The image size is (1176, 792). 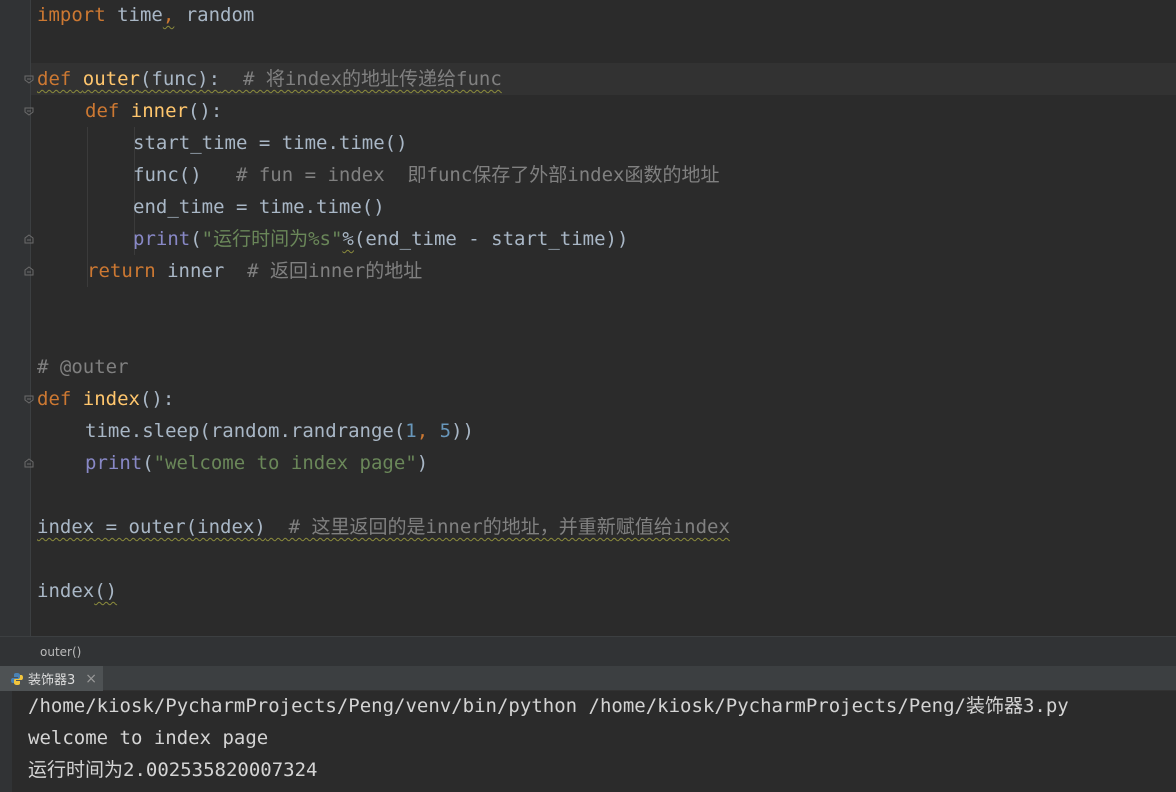 What do you see at coordinates (77, 591) in the screenshot?
I see `code-line-index-call: index()` at bounding box center [77, 591].